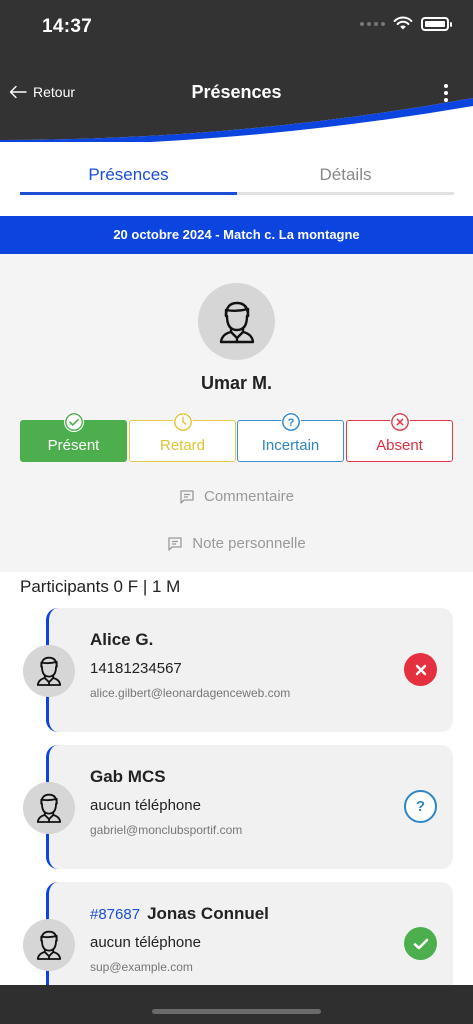 Image resolution: width=473 pixels, height=1024 pixels. What do you see at coordinates (141, 967) in the screenshot?
I see `participant-email: sup@example.com` at bounding box center [141, 967].